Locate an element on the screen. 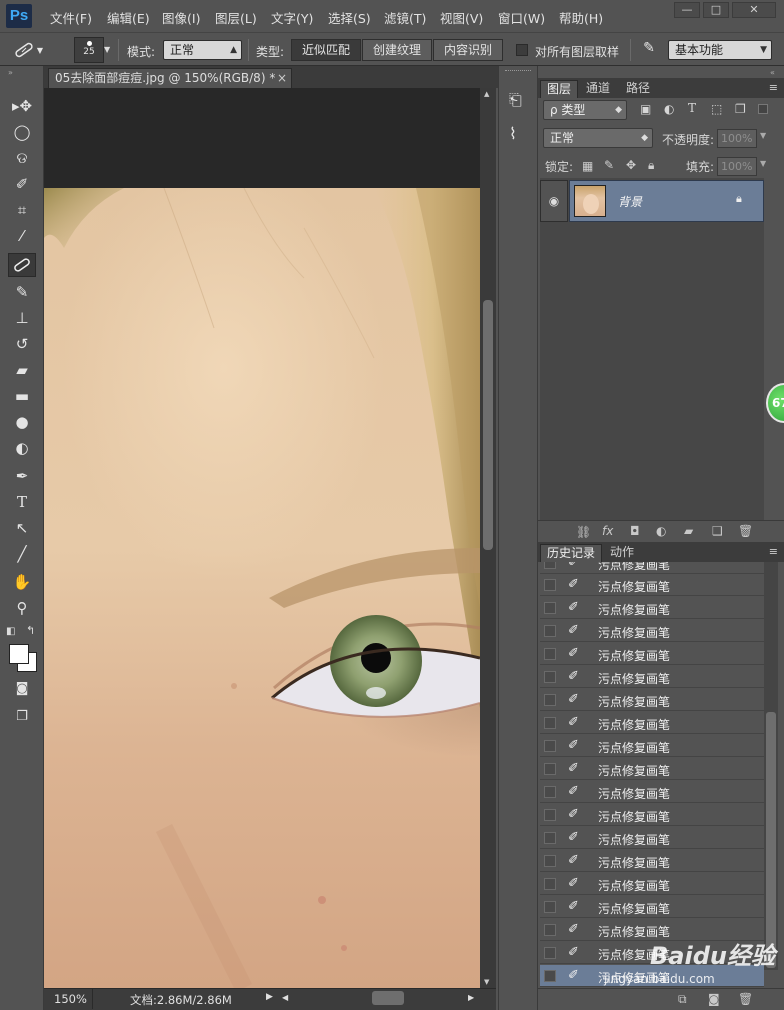  scroll-left-arrow-icon: ◀ is located at coordinates (285, 997).